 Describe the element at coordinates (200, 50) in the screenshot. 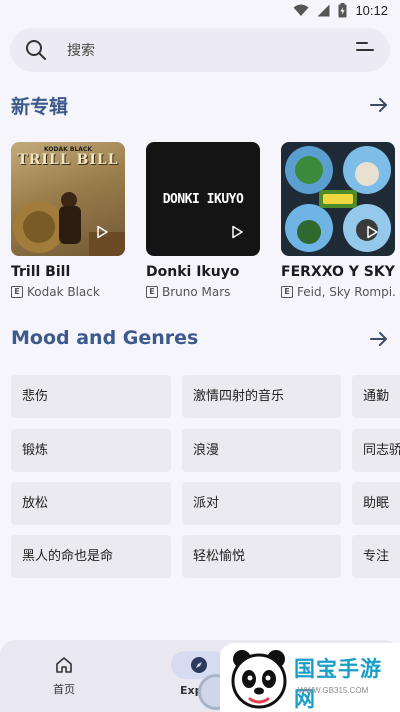

I see `search-bar: 搜索` at that location.